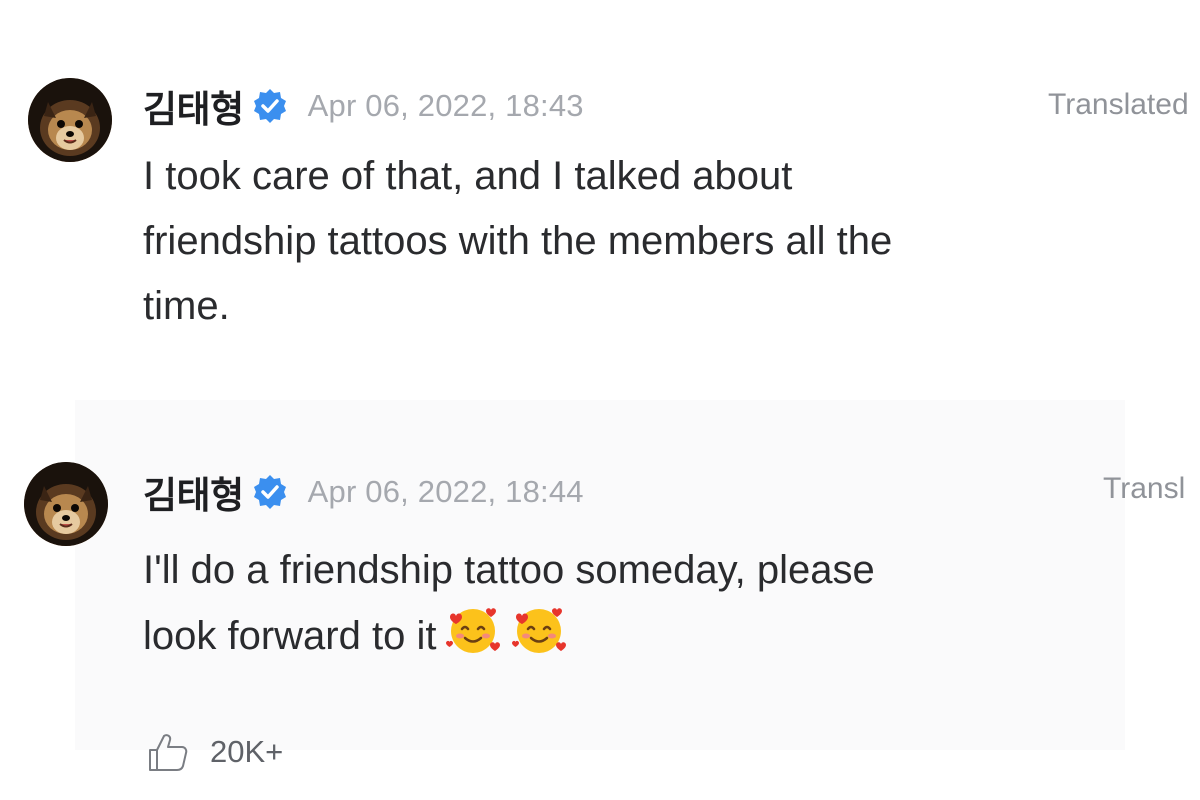 The width and height of the screenshot is (1200, 800). What do you see at coordinates (1118, 105) in the screenshot?
I see `translated-toggle: Translated` at bounding box center [1118, 105].